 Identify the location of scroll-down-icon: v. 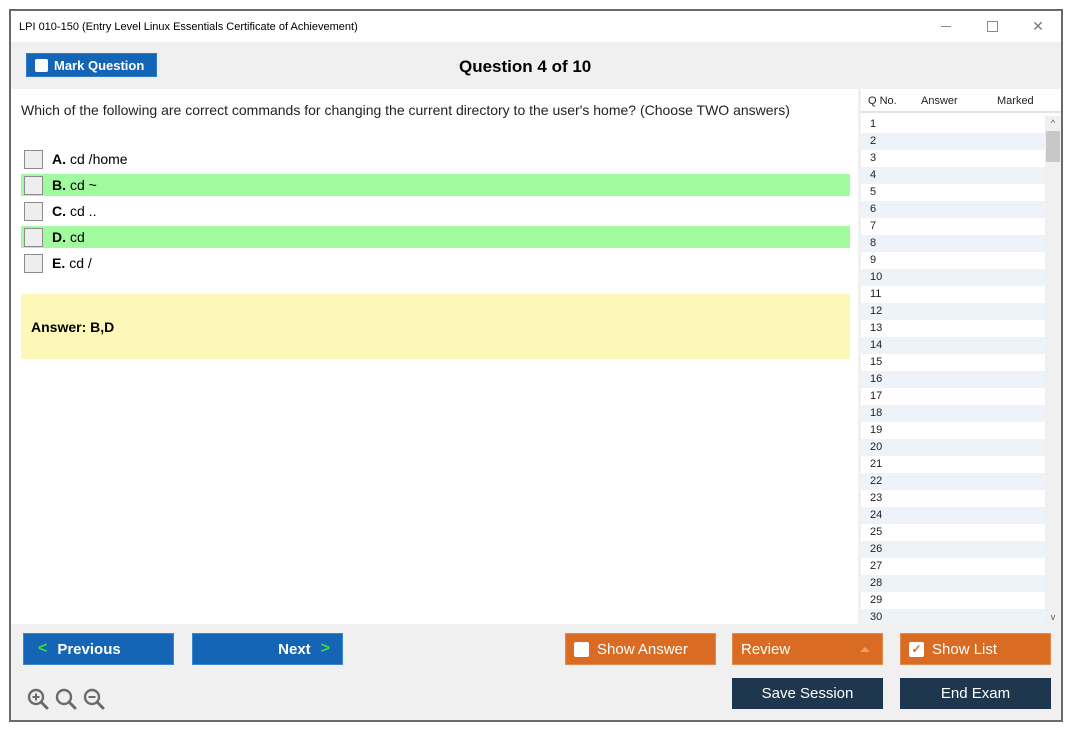
(1053, 617).